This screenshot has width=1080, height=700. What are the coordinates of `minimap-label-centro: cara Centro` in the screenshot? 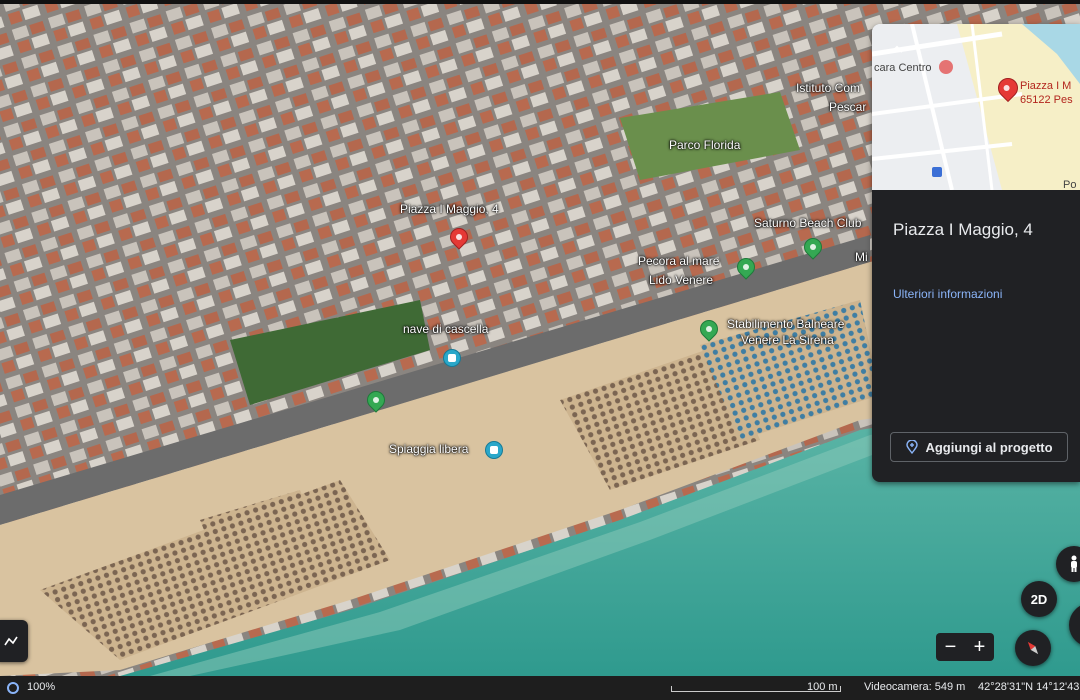 It's located at (903, 68).